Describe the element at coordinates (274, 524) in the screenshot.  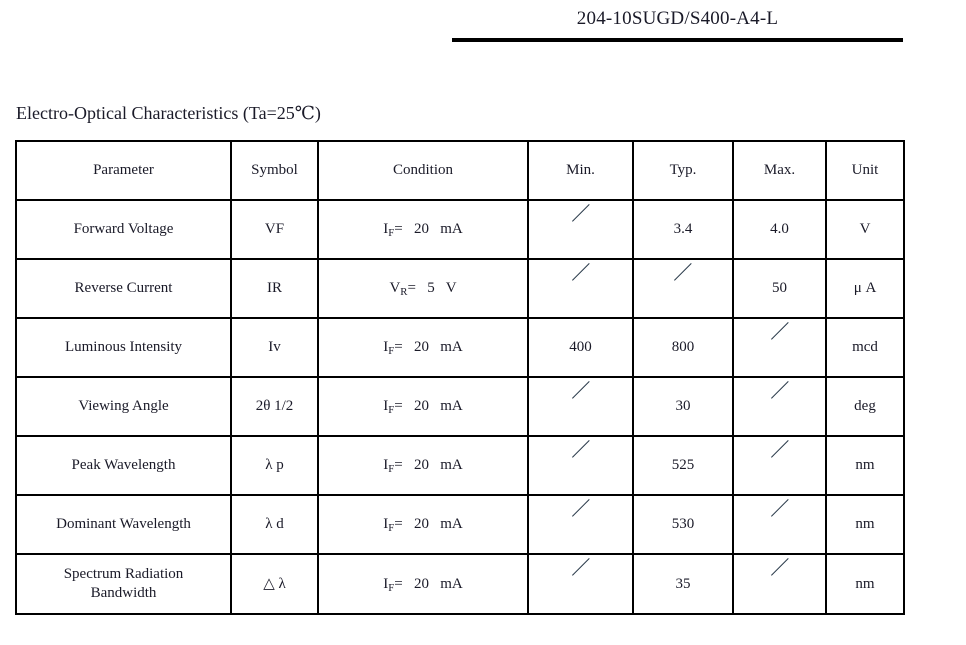
I see `cell-symbol: λ d` at that location.